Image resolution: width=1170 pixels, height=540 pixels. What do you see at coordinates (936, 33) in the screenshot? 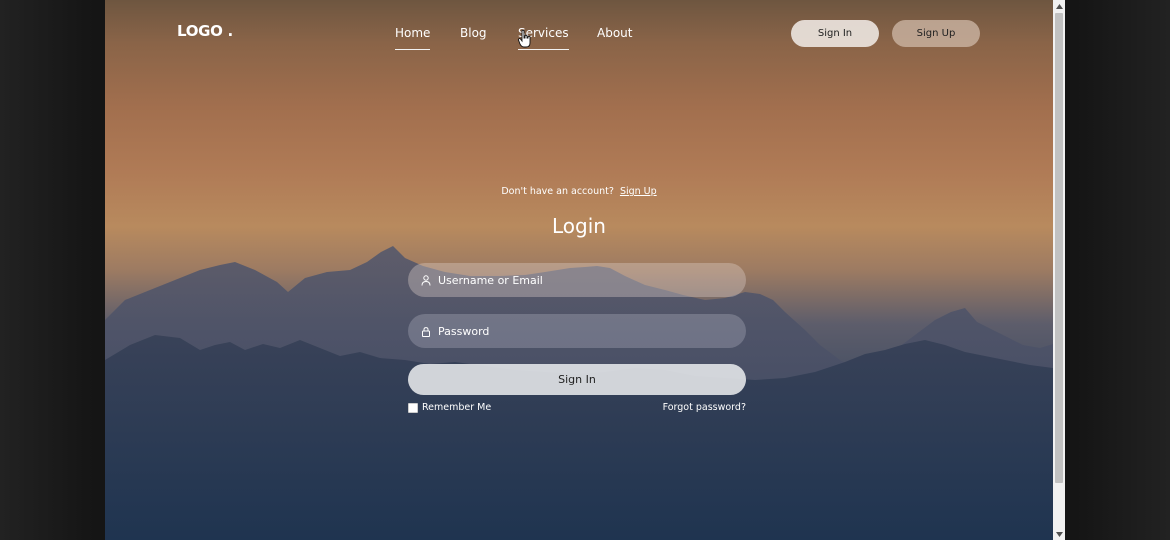
I see `header-sign-up-button: Sign Up` at bounding box center [936, 33].